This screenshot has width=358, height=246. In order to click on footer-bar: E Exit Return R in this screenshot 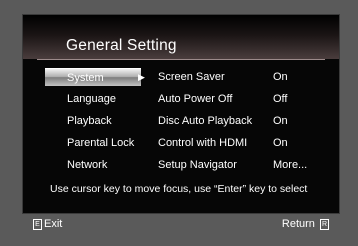, I will do `click(181, 226)`.